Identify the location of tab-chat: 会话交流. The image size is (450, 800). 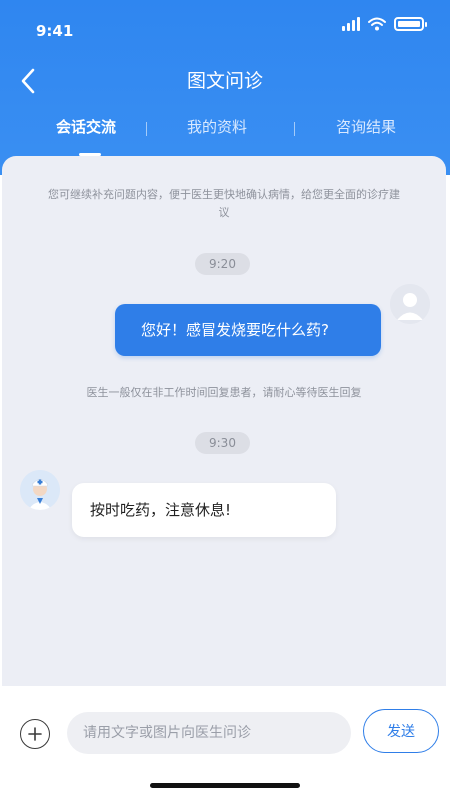
(86, 126).